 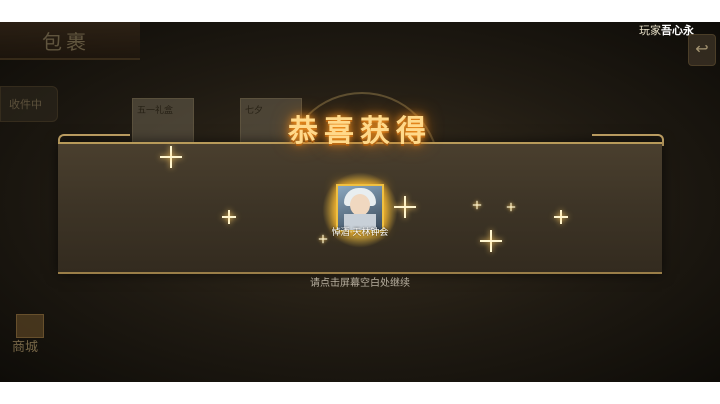 What do you see at coordinates (360, 233) in the screenshot?
I see `reward-item-name: 悼酒·天林钟会` at bounding box center [360, 233].